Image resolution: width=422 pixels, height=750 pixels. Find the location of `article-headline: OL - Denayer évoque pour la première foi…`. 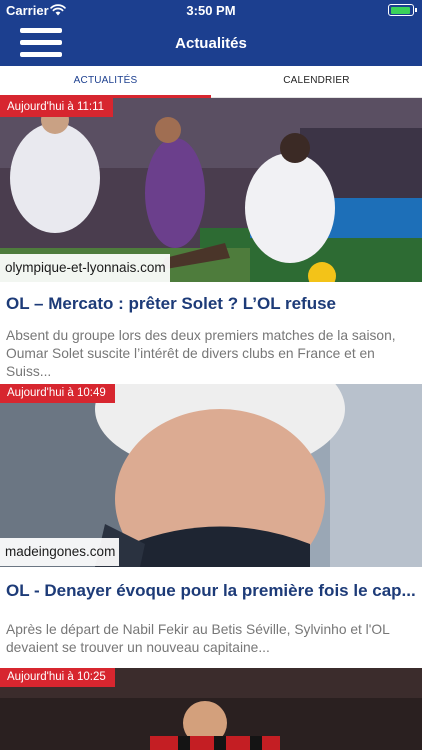

article-headline: OL - Denayer évoque pour la première foi… is located at coordinates (211, 591).